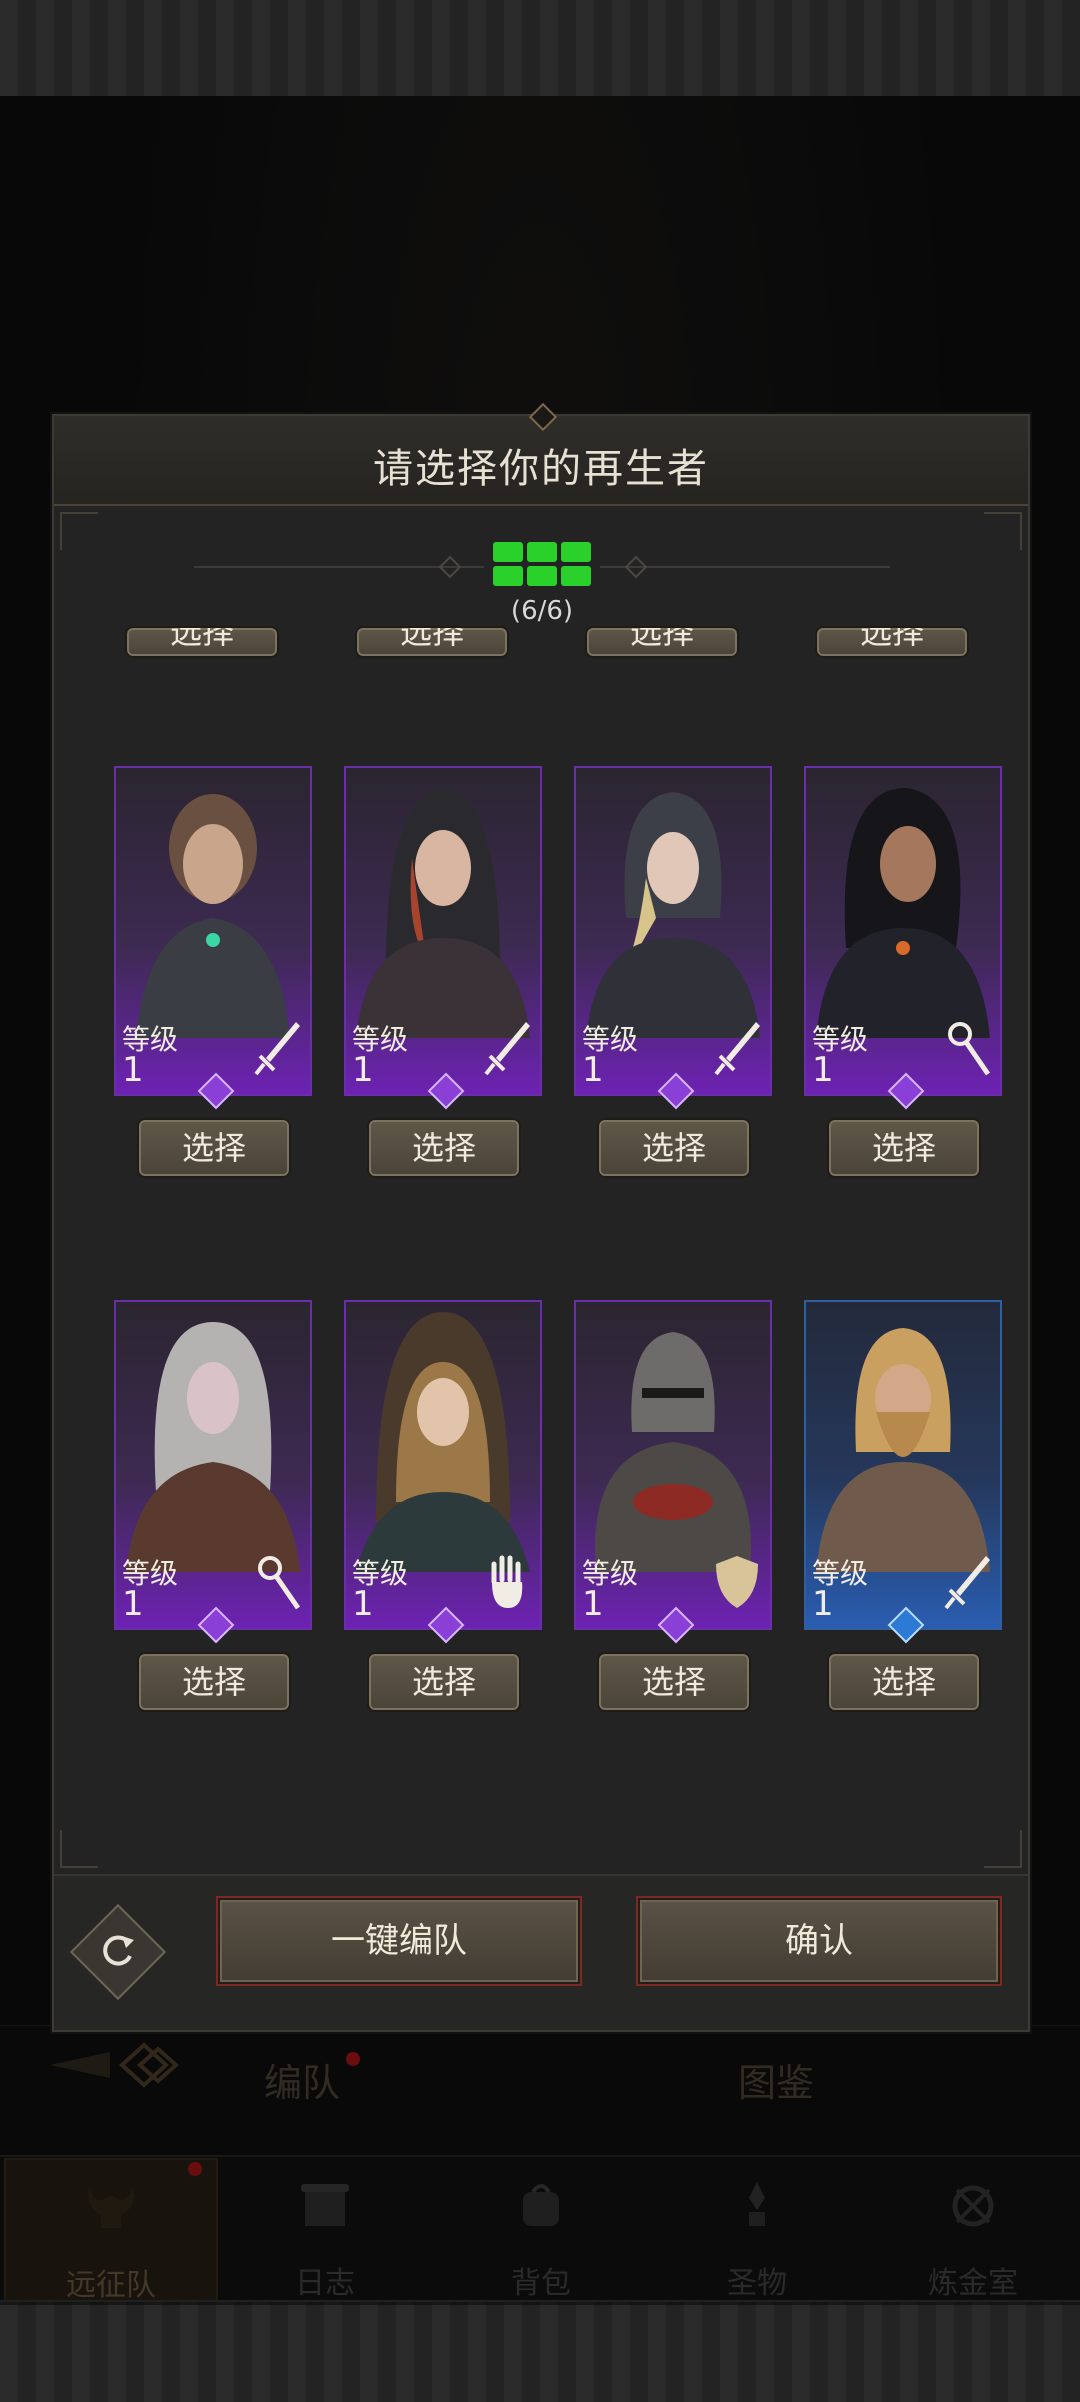 The image size is (1080, 2402). I want to click on hand-icon, so click(507, 1581).